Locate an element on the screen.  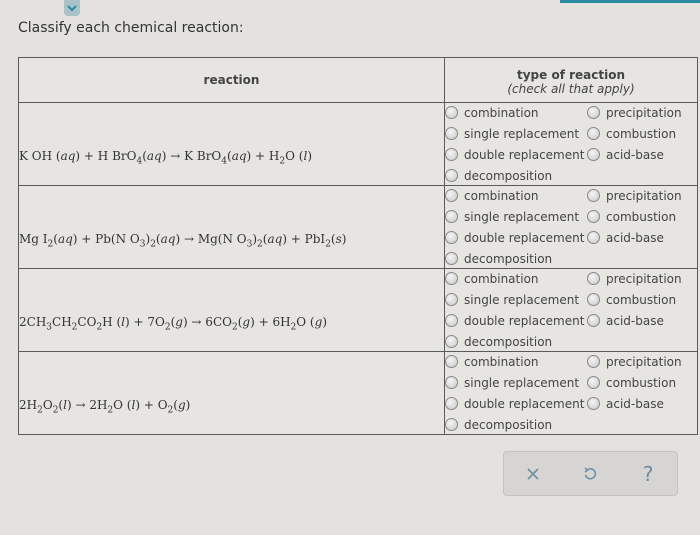
collapse-tab is located at coordinates (72, 8).